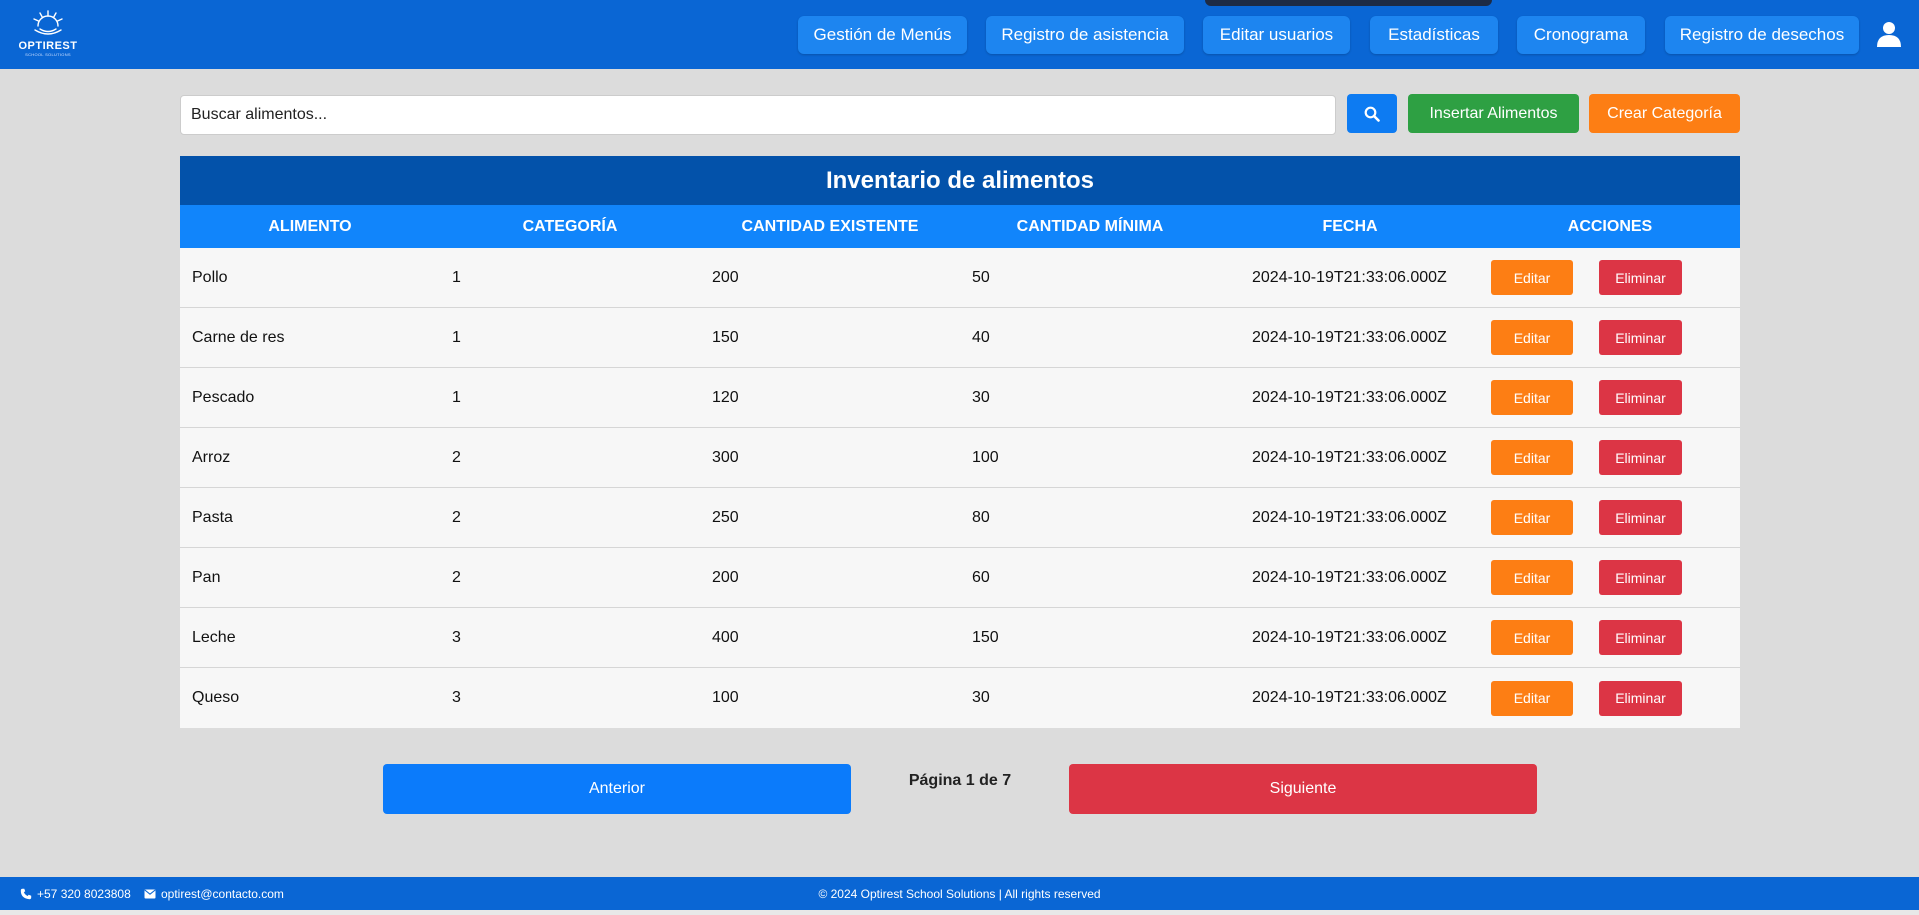 The width and height of the screenshot is (1919, 915). What do you see at coordinates (725, 457) in the screenshot?
I see `cell-cantidad-existente: 300` at bounding box center [725, 457].